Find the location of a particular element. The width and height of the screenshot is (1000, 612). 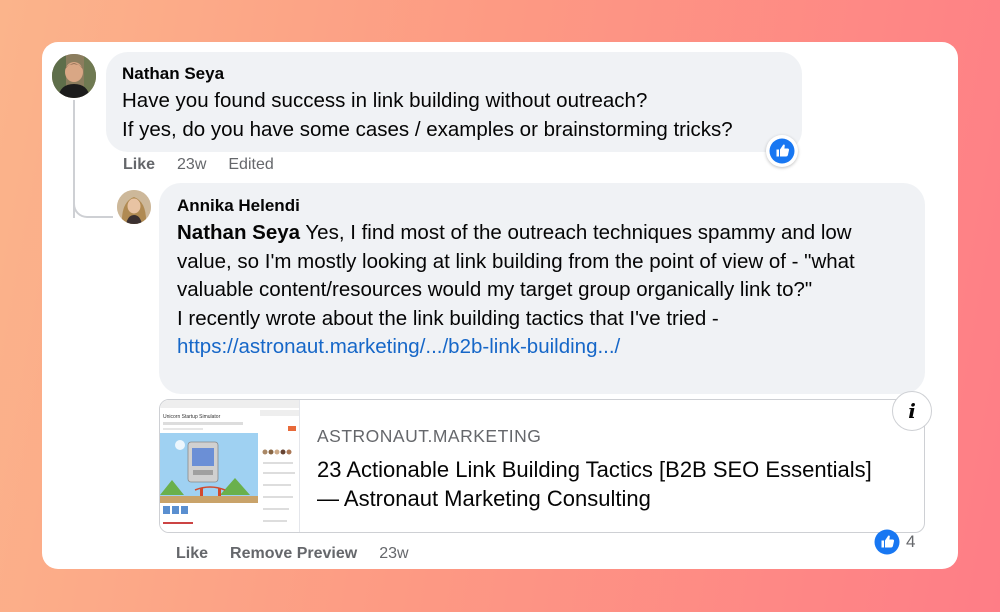

preview-domain: ASTRONAUT.MARKETING is located at coordinates (429, 436).